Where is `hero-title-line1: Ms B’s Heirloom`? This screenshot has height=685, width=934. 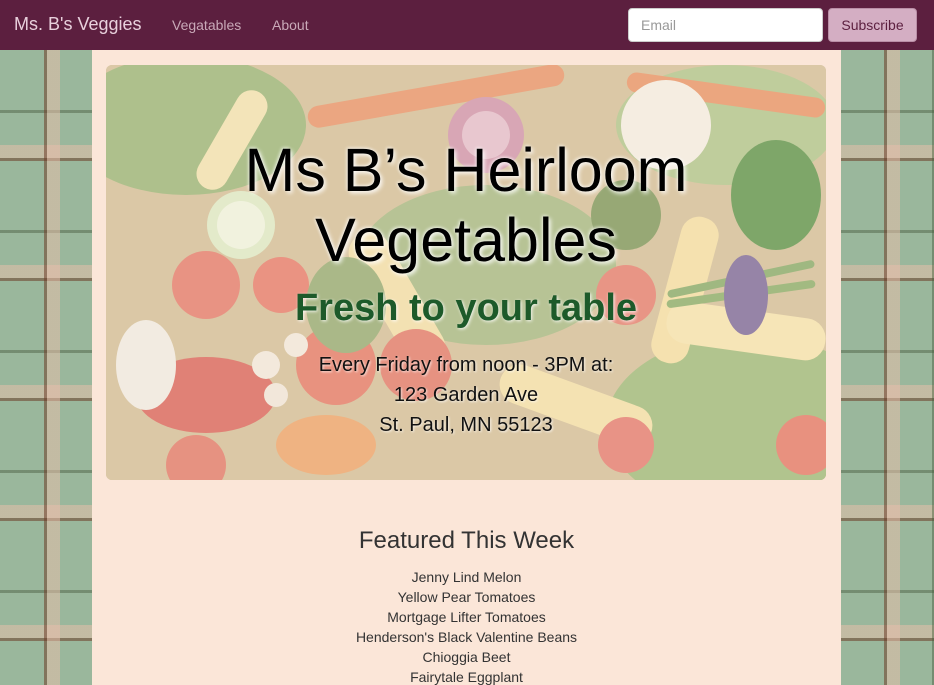 hero-title-line1: Ms B’s Heirloom is located at coordinates (466, 170).